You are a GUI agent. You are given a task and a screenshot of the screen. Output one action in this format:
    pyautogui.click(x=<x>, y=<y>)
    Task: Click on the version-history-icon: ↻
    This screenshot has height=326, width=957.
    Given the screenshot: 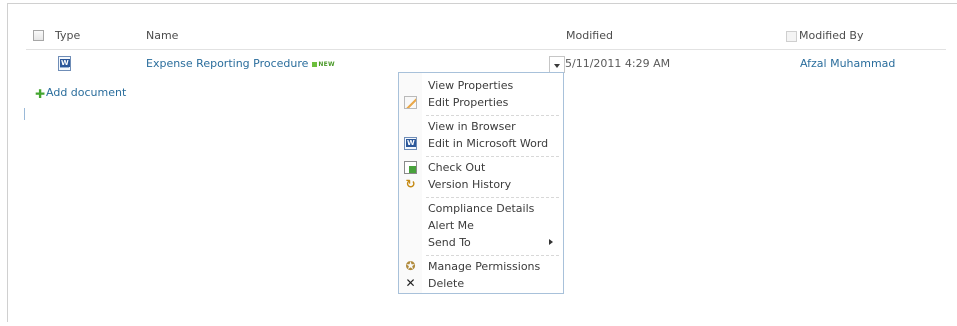 What is the action you would take?
    pyautogui.click(x=410, y=184)
    